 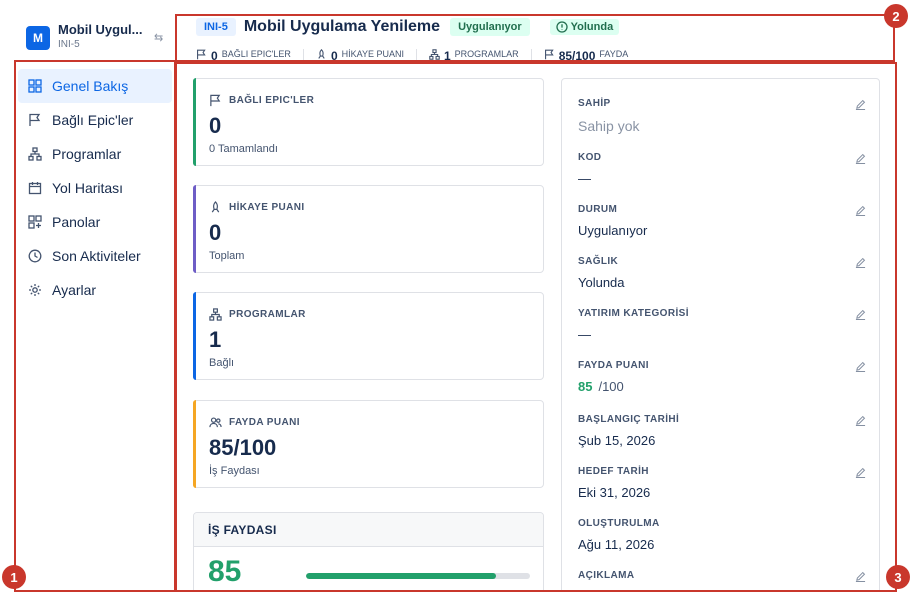 What do you see at coordinates (896, 16) in the screenshot?
I see `annotation-number: 2` at bounding box center [896, 16].